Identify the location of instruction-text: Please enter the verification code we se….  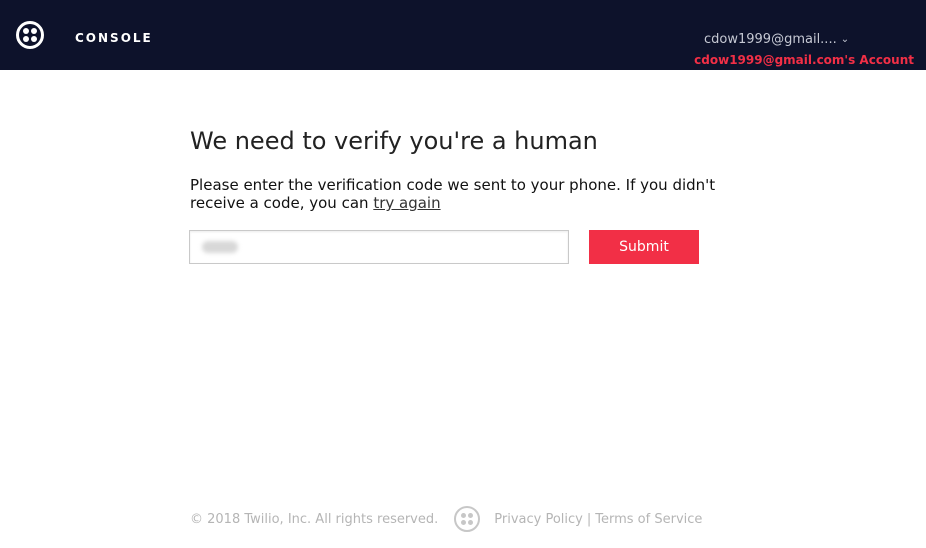
(453, 194).